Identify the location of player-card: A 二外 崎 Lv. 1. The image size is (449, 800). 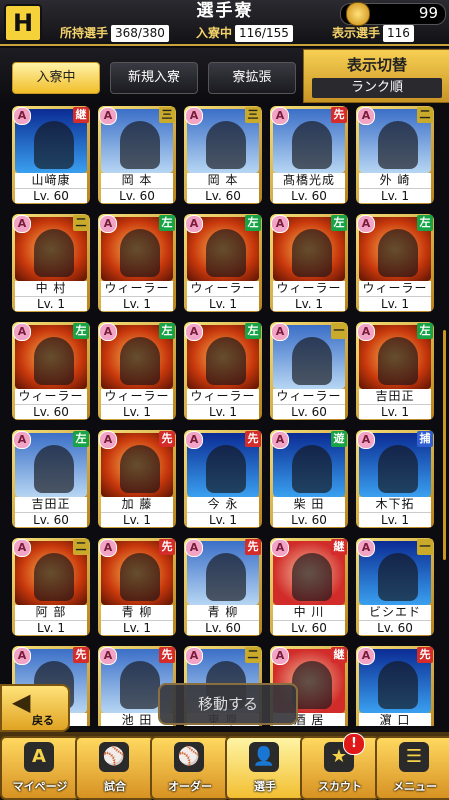
(395, 155).